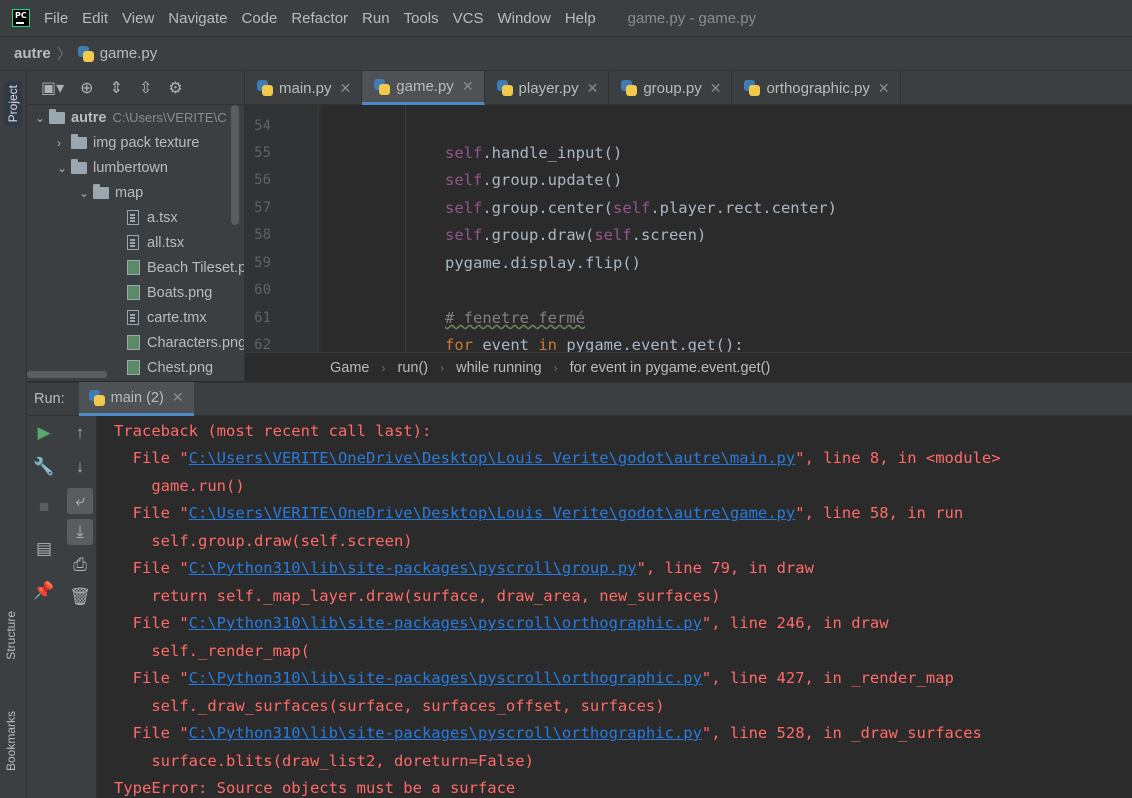 Image resolution: width=1132 pixels, height=798 pixels. I want to click on crumb-run: run(), so click(413, 368).